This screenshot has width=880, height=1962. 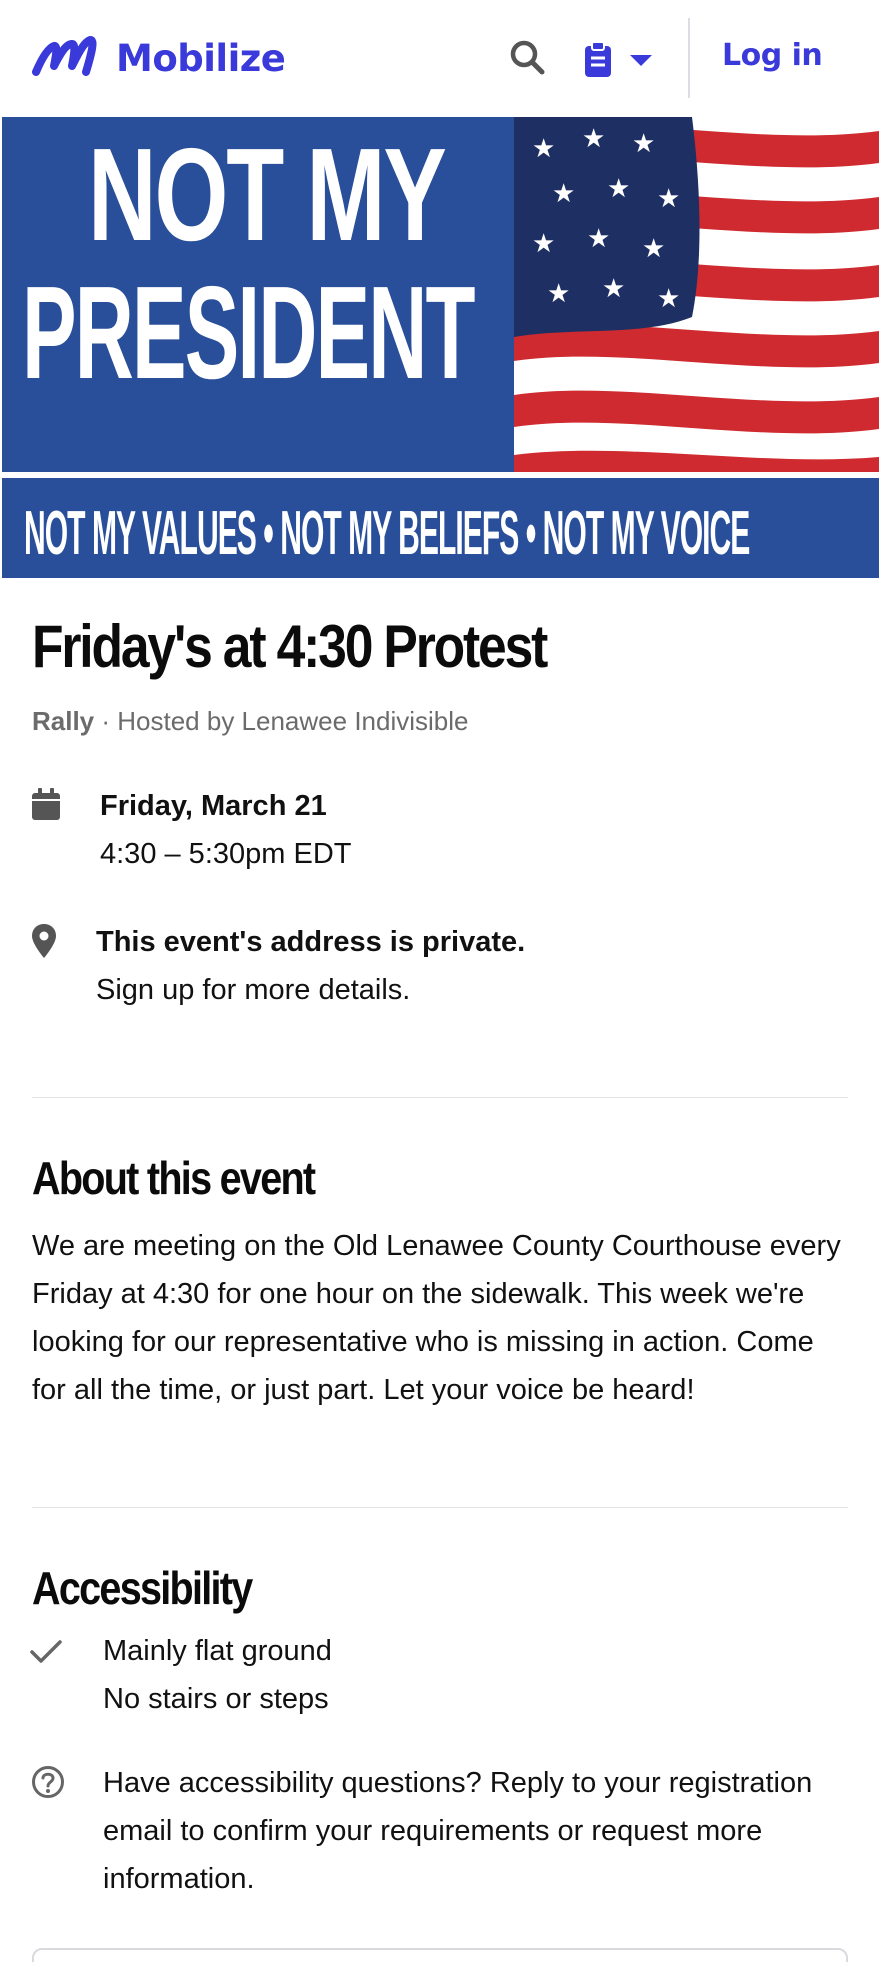 What do you see at coordinates (213, 806) in the screenshot?
I see `event-date: Friday, March 21` at bounding box center [213, 806].